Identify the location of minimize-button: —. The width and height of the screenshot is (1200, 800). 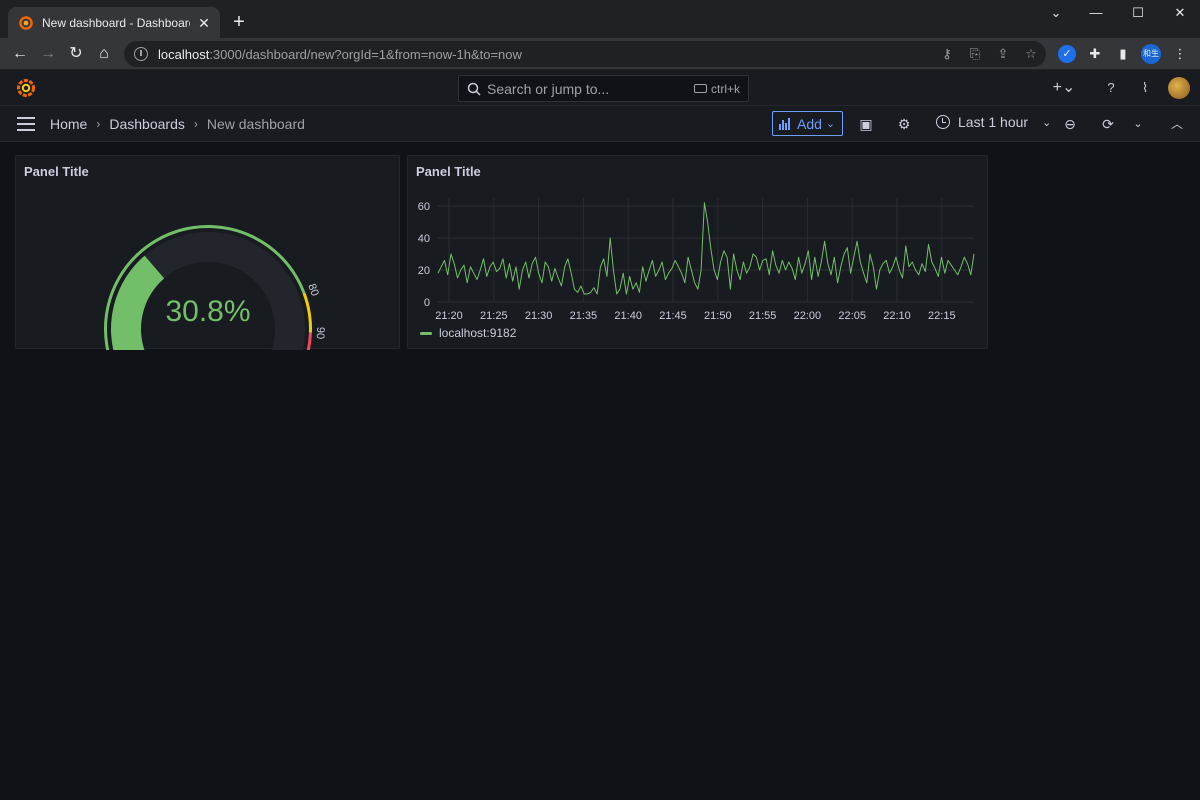
(1096, 14).